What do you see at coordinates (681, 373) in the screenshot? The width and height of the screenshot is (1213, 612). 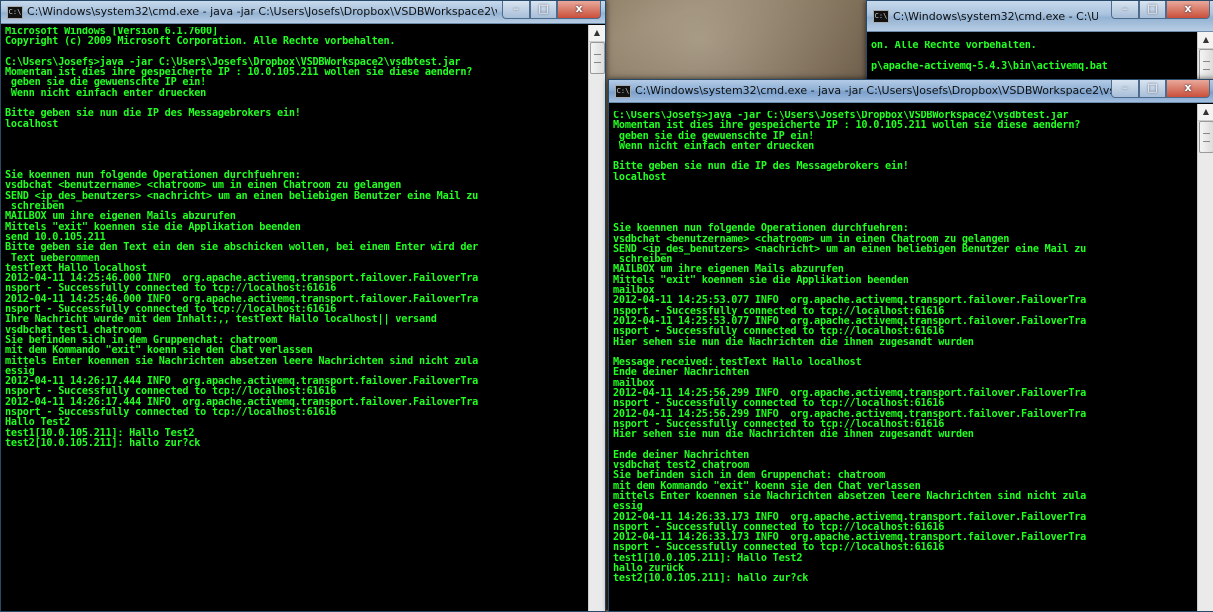 I see `console-line: Ende deiner Nachrichten` at bounding box center [681, 373].